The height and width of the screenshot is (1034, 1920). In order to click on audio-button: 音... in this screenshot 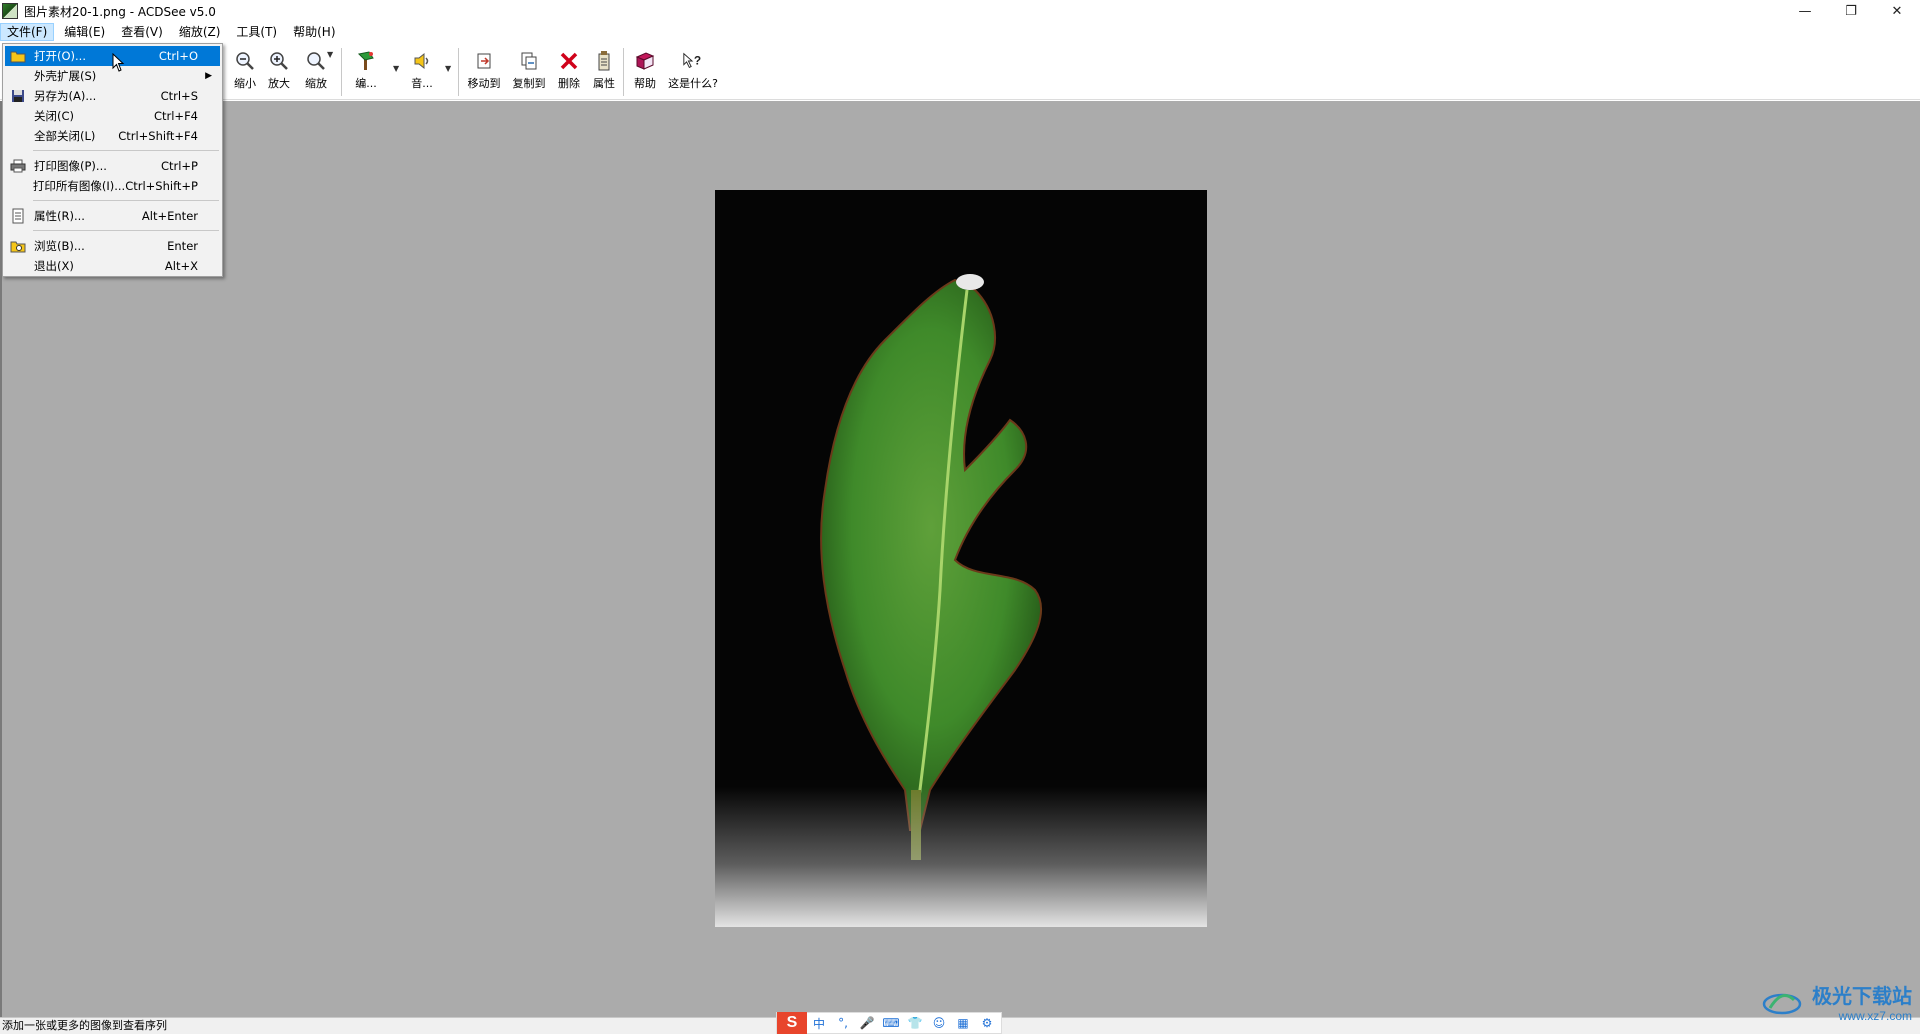, I will do `click(422, 73)`.